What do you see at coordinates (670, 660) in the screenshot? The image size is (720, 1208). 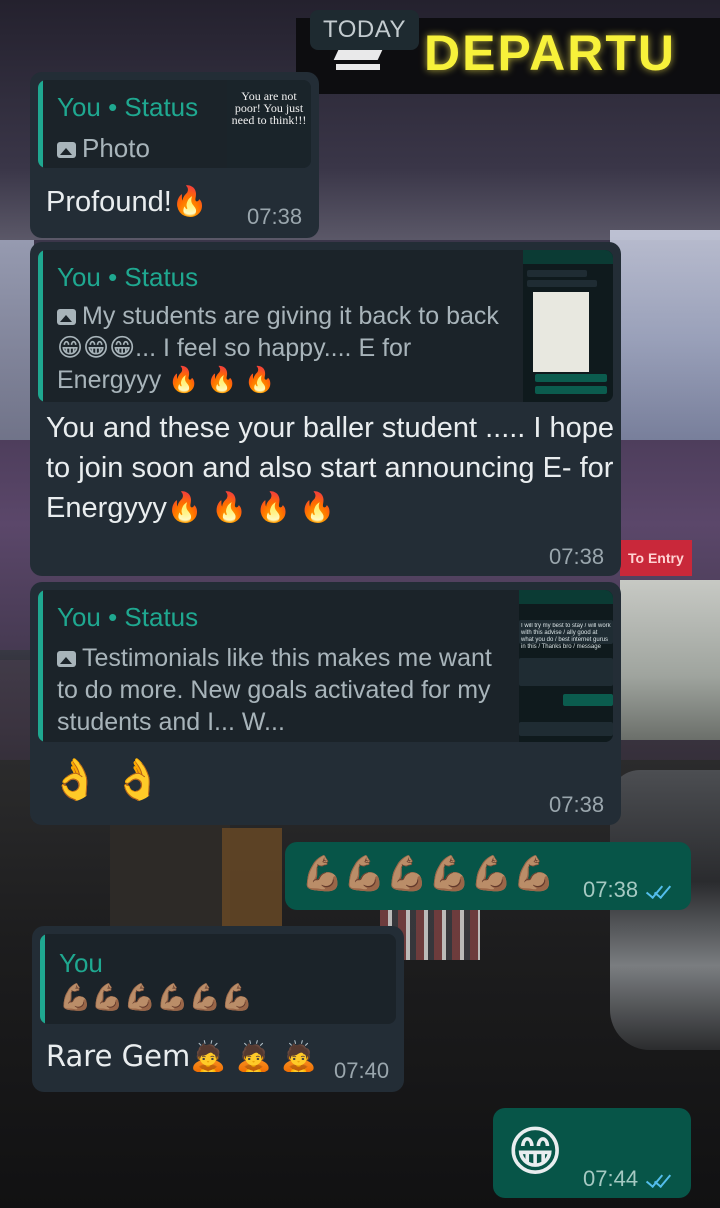 I see `wallpaper-storefront` at bounding box center [670, 660].